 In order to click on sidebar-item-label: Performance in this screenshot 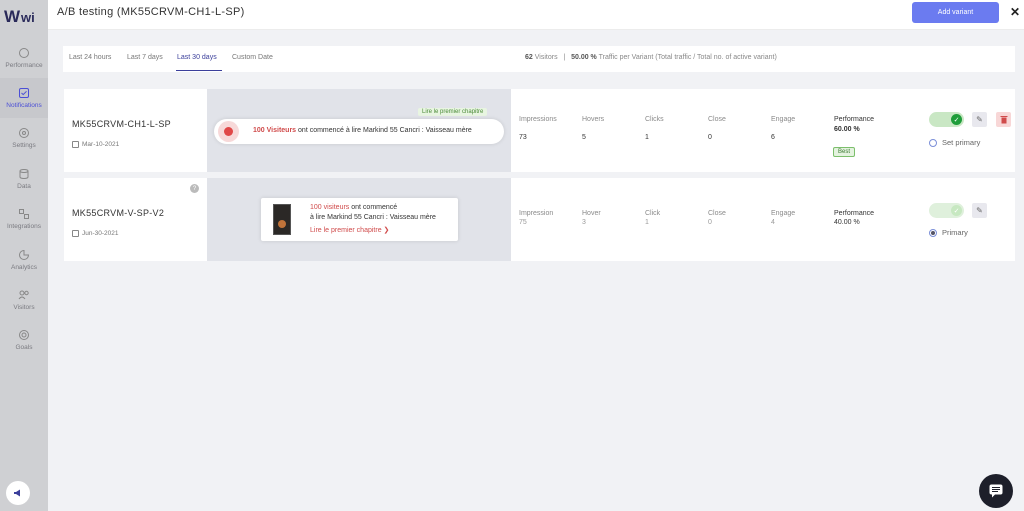, I will do `click(24, 65)`.